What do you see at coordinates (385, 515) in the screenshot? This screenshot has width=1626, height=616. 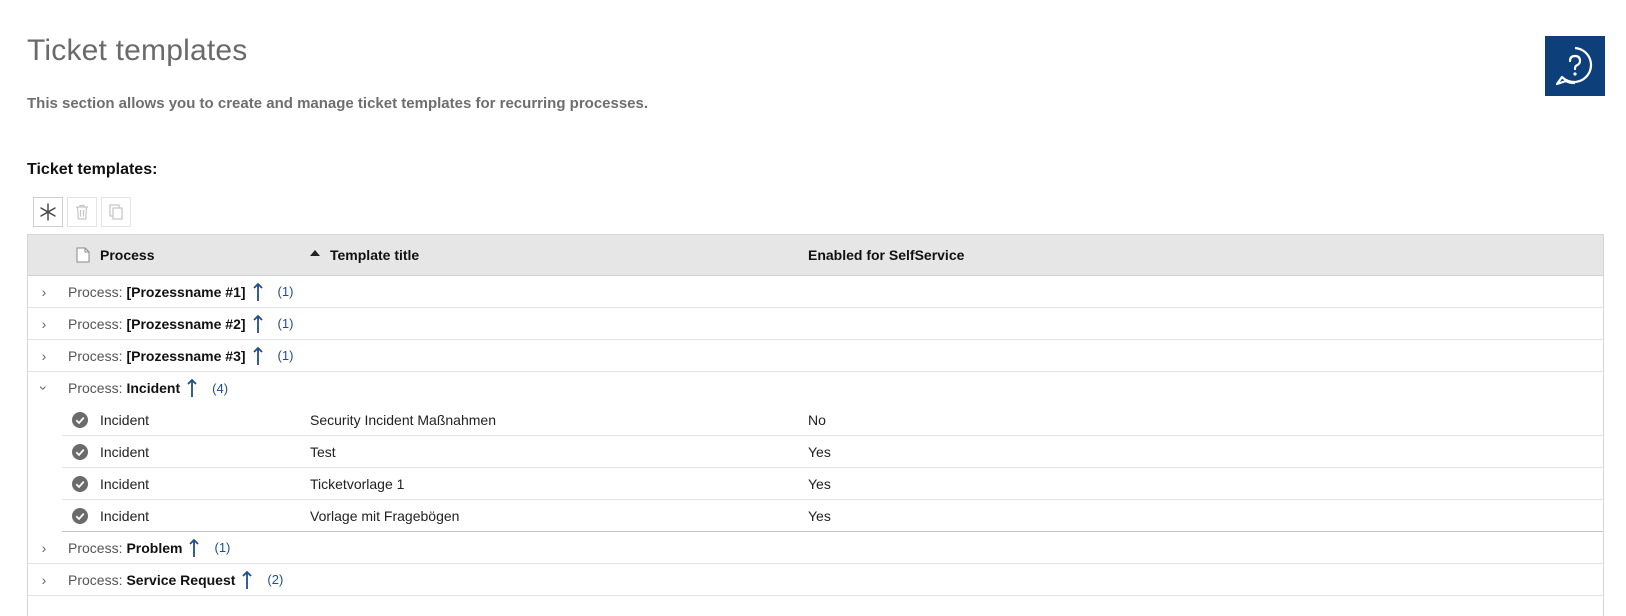 I see `cell-template-title: Vorlage mit Fragebögen` at bounding box center [385, 515].